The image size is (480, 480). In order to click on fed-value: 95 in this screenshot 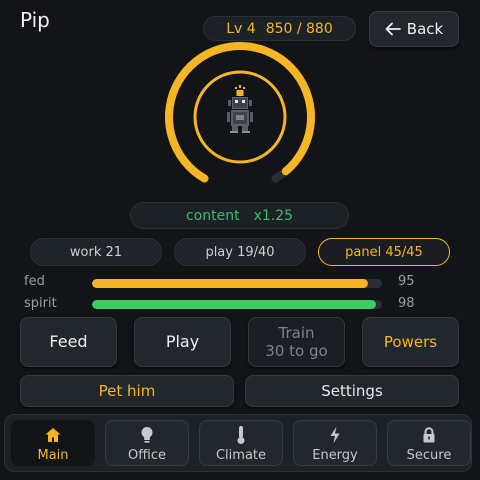, I will do `click(406, 281)`.